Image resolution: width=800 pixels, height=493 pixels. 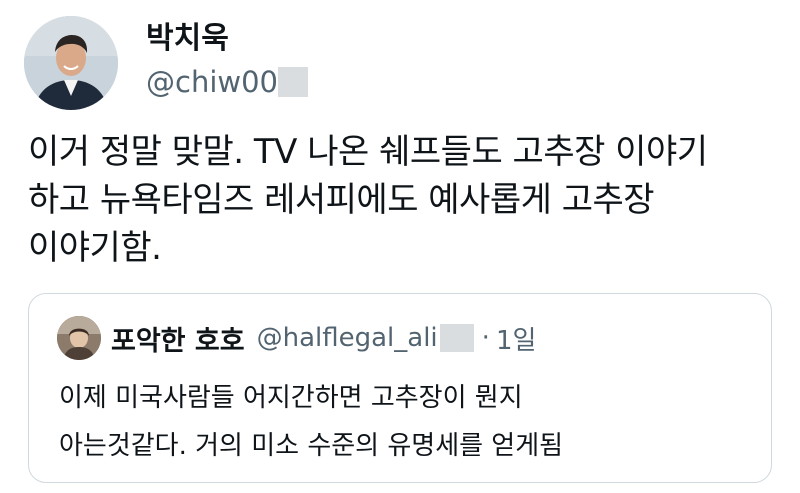 I want to click on quoted-author-name: 포악한 호호, so click(x=178, y=338).